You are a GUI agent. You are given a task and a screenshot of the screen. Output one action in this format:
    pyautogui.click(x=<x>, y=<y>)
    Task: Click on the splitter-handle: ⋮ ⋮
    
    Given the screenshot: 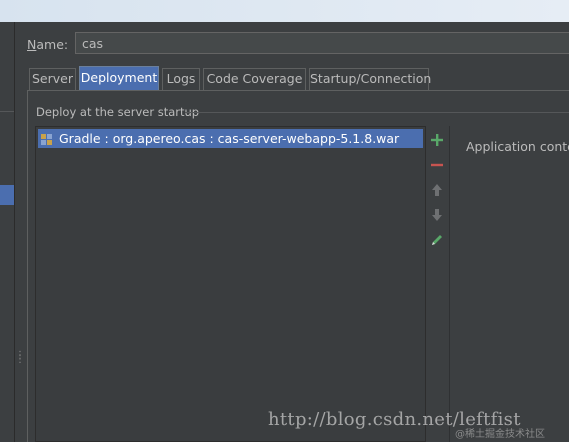 What is the action you would take?
    pyautogui.click(x=20, y=359)
    